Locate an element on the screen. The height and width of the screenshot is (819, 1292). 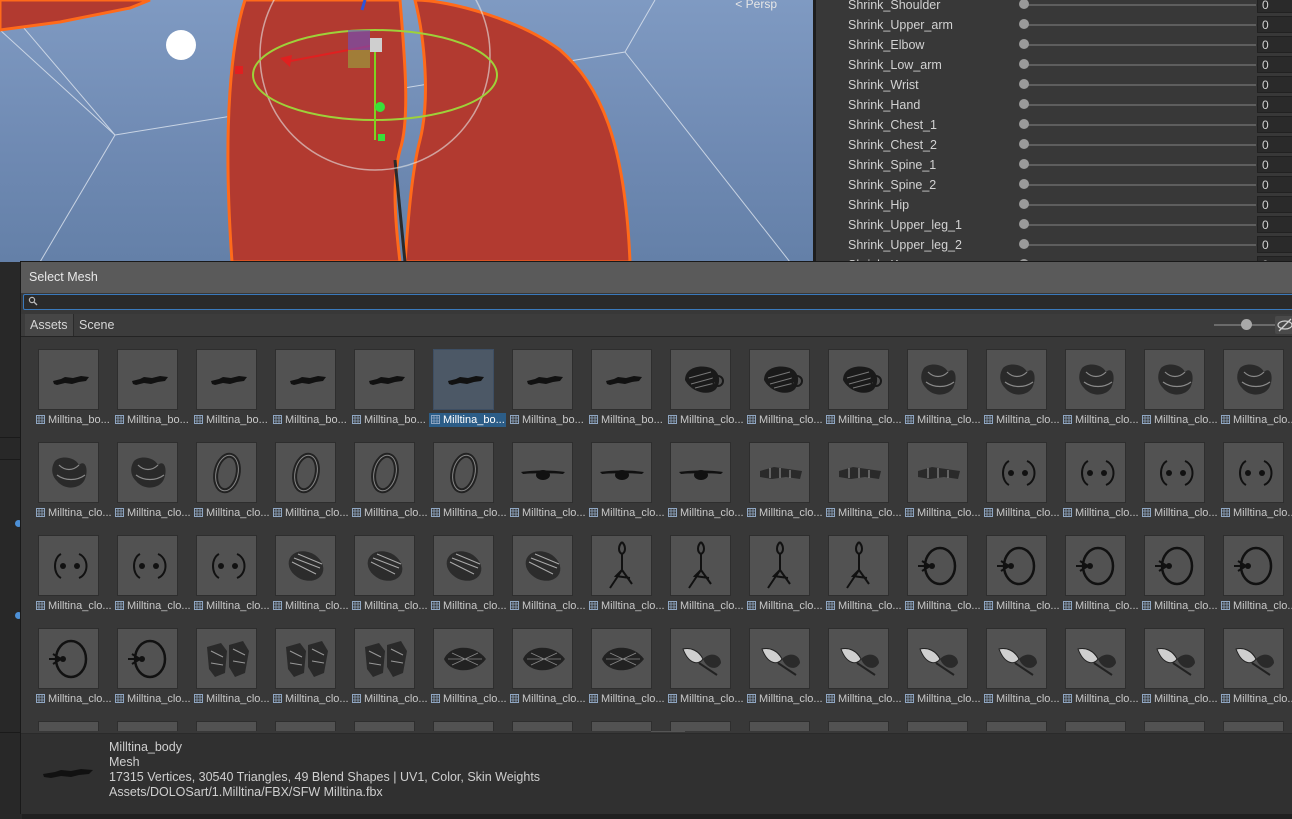
tab-scene: Scene is located at coordinates (96, 325).